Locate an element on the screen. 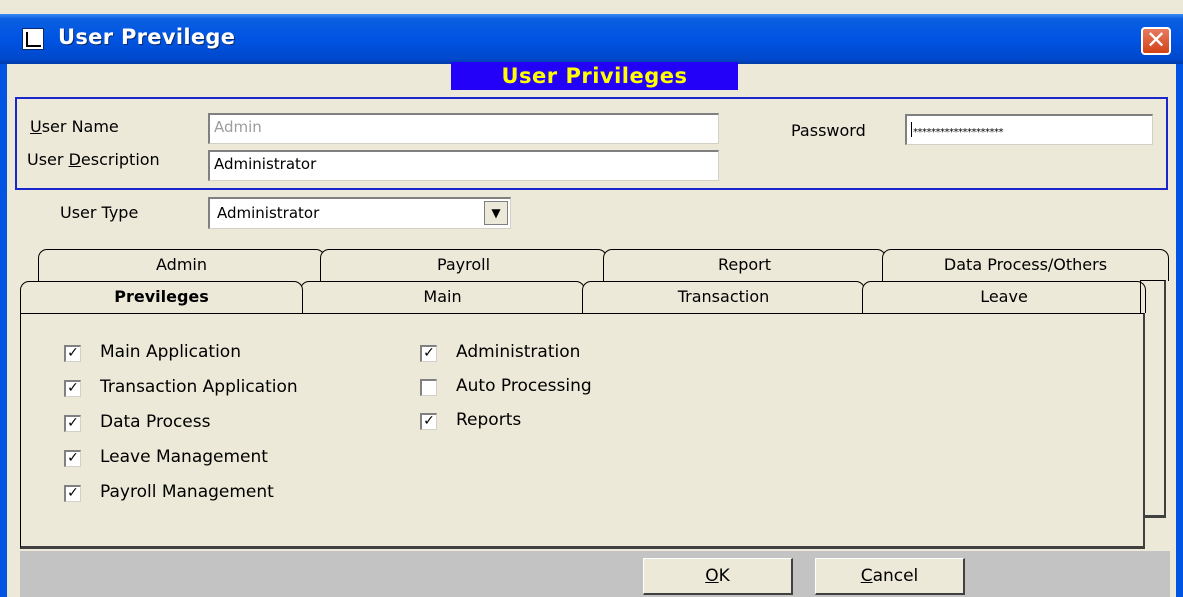 The image size is (1183, 597). password-field: ******************** is located at coordinates (1029, 129).